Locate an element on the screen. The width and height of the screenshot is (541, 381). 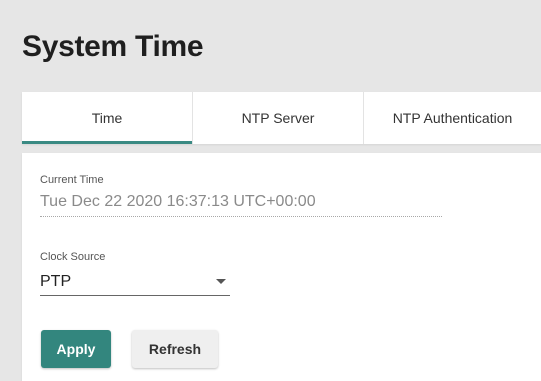
clock-source-select: PTP is located at coordinates (135, 283).